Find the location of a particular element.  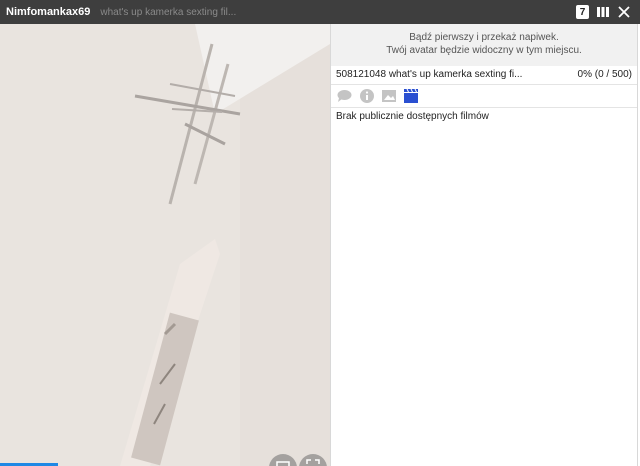

image-icon is located at coordinates (389, 96).